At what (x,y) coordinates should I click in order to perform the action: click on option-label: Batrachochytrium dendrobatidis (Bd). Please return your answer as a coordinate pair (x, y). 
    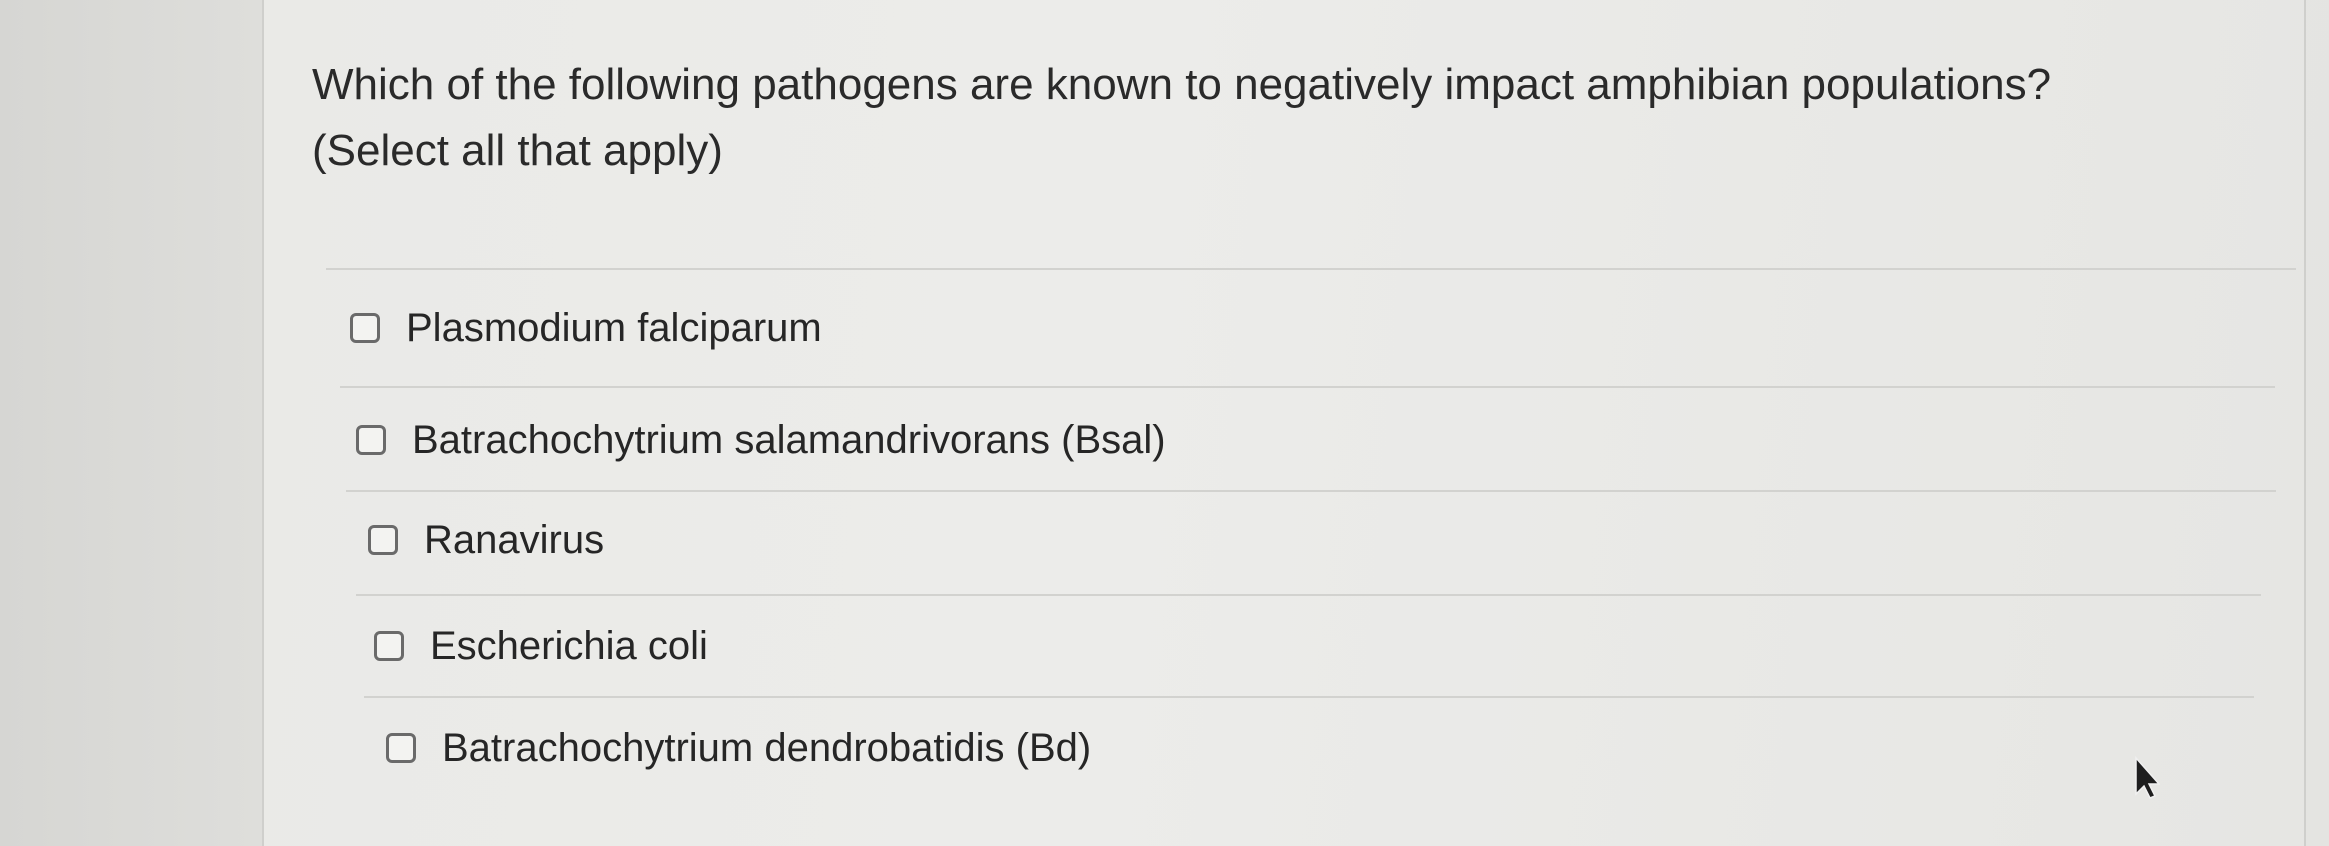
    Looking at the image, I should click on (767, 748).